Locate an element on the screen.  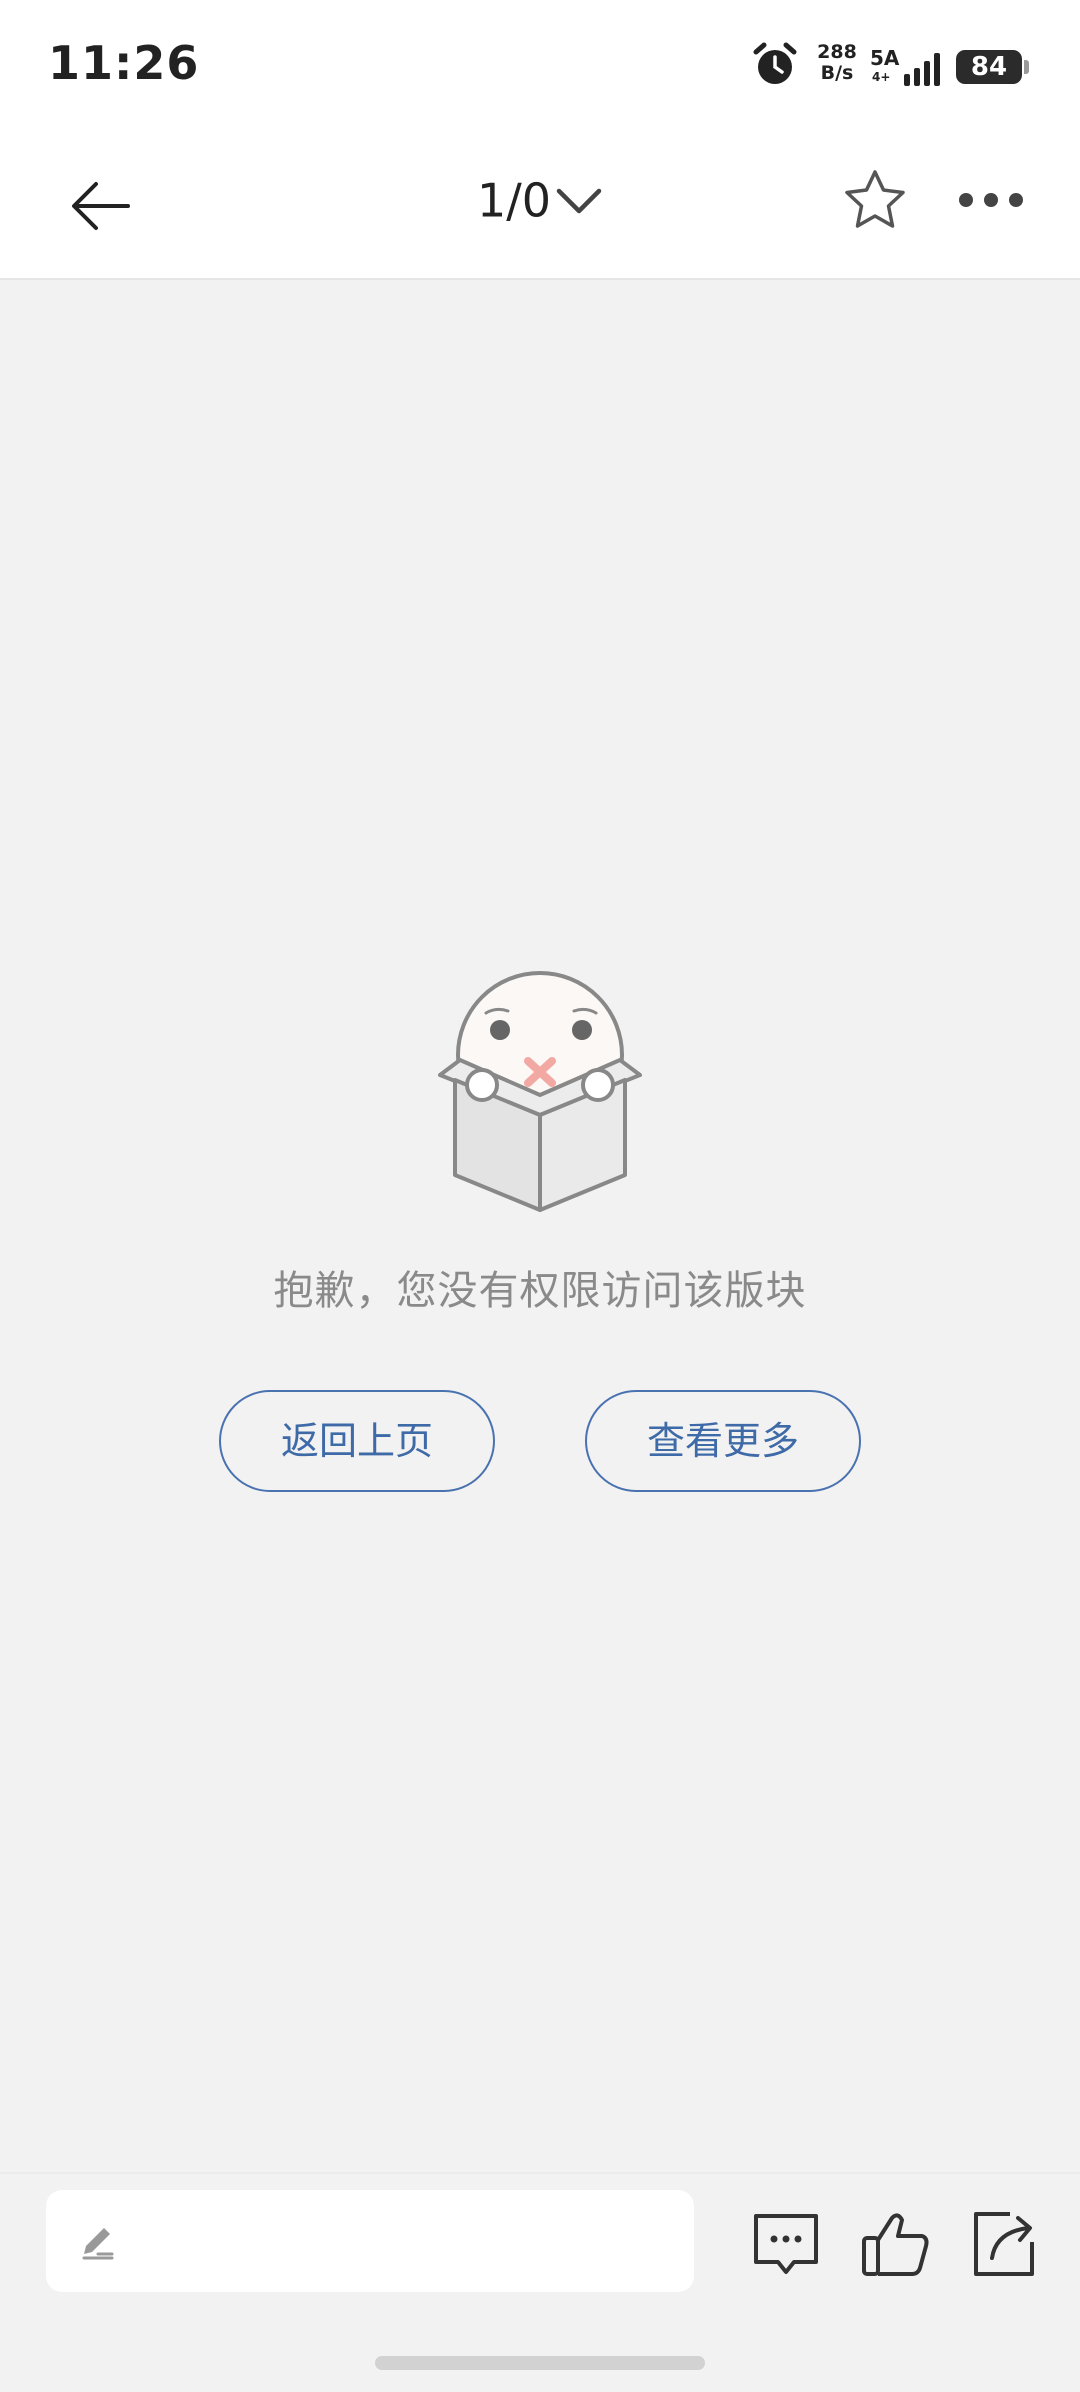
page-indicator: 1/0 is located at coordinates (540, 199).